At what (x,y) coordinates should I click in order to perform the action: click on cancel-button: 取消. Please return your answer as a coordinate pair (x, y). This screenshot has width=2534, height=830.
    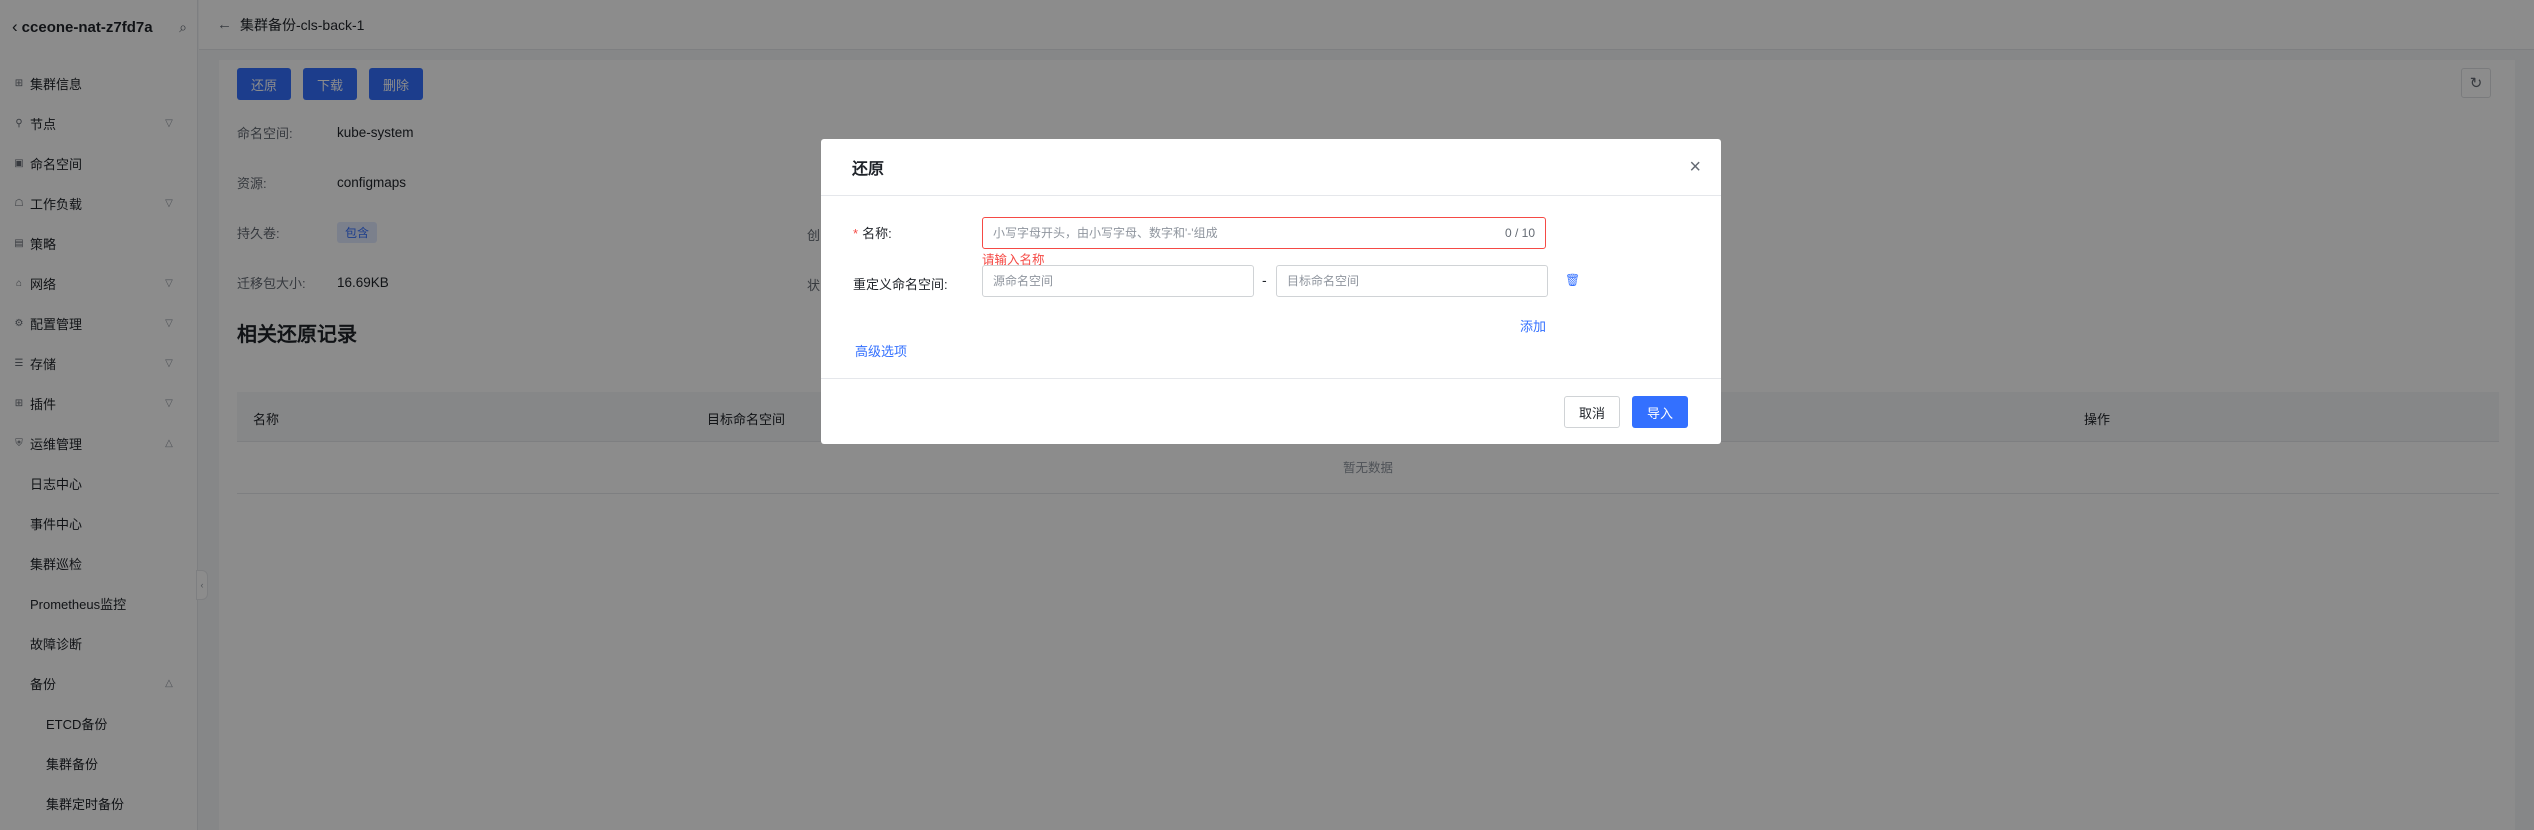
    Looking at the image, I should click on (1592, 412).